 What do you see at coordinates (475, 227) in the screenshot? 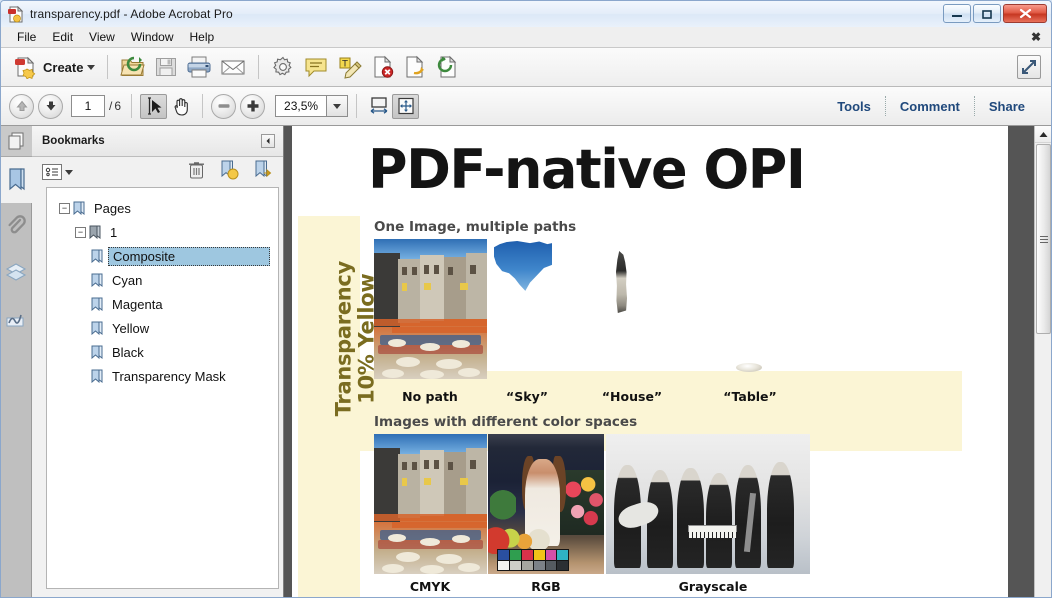
I see `section-label-paths: One Image, multiple paths` at bounding box center [475, 227].